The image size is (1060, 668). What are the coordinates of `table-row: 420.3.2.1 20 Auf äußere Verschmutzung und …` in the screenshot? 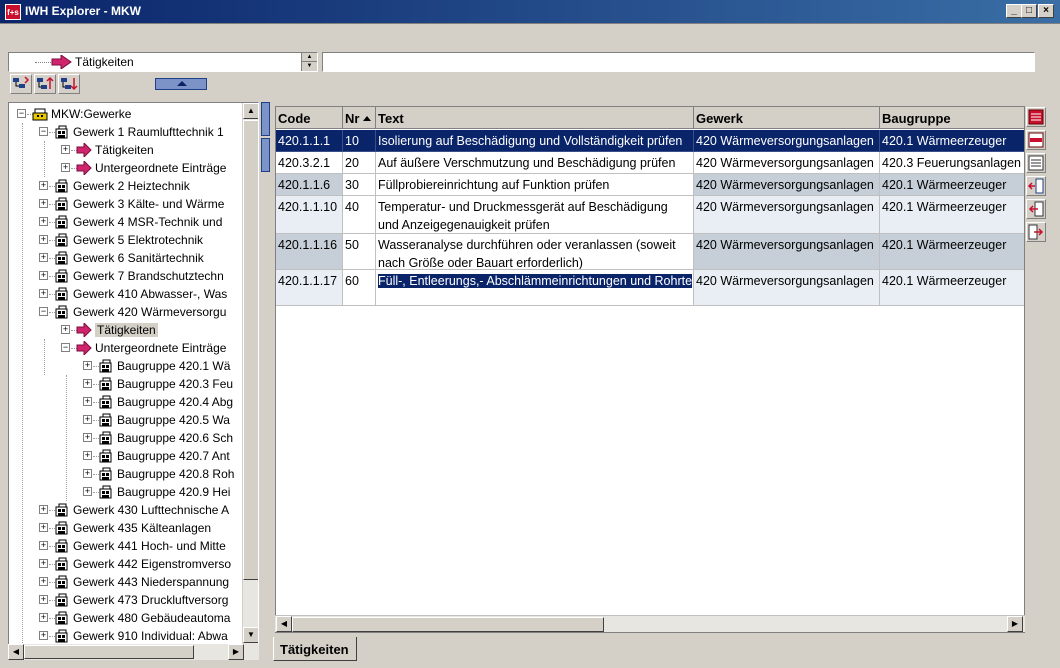 It's located at (650, 163).